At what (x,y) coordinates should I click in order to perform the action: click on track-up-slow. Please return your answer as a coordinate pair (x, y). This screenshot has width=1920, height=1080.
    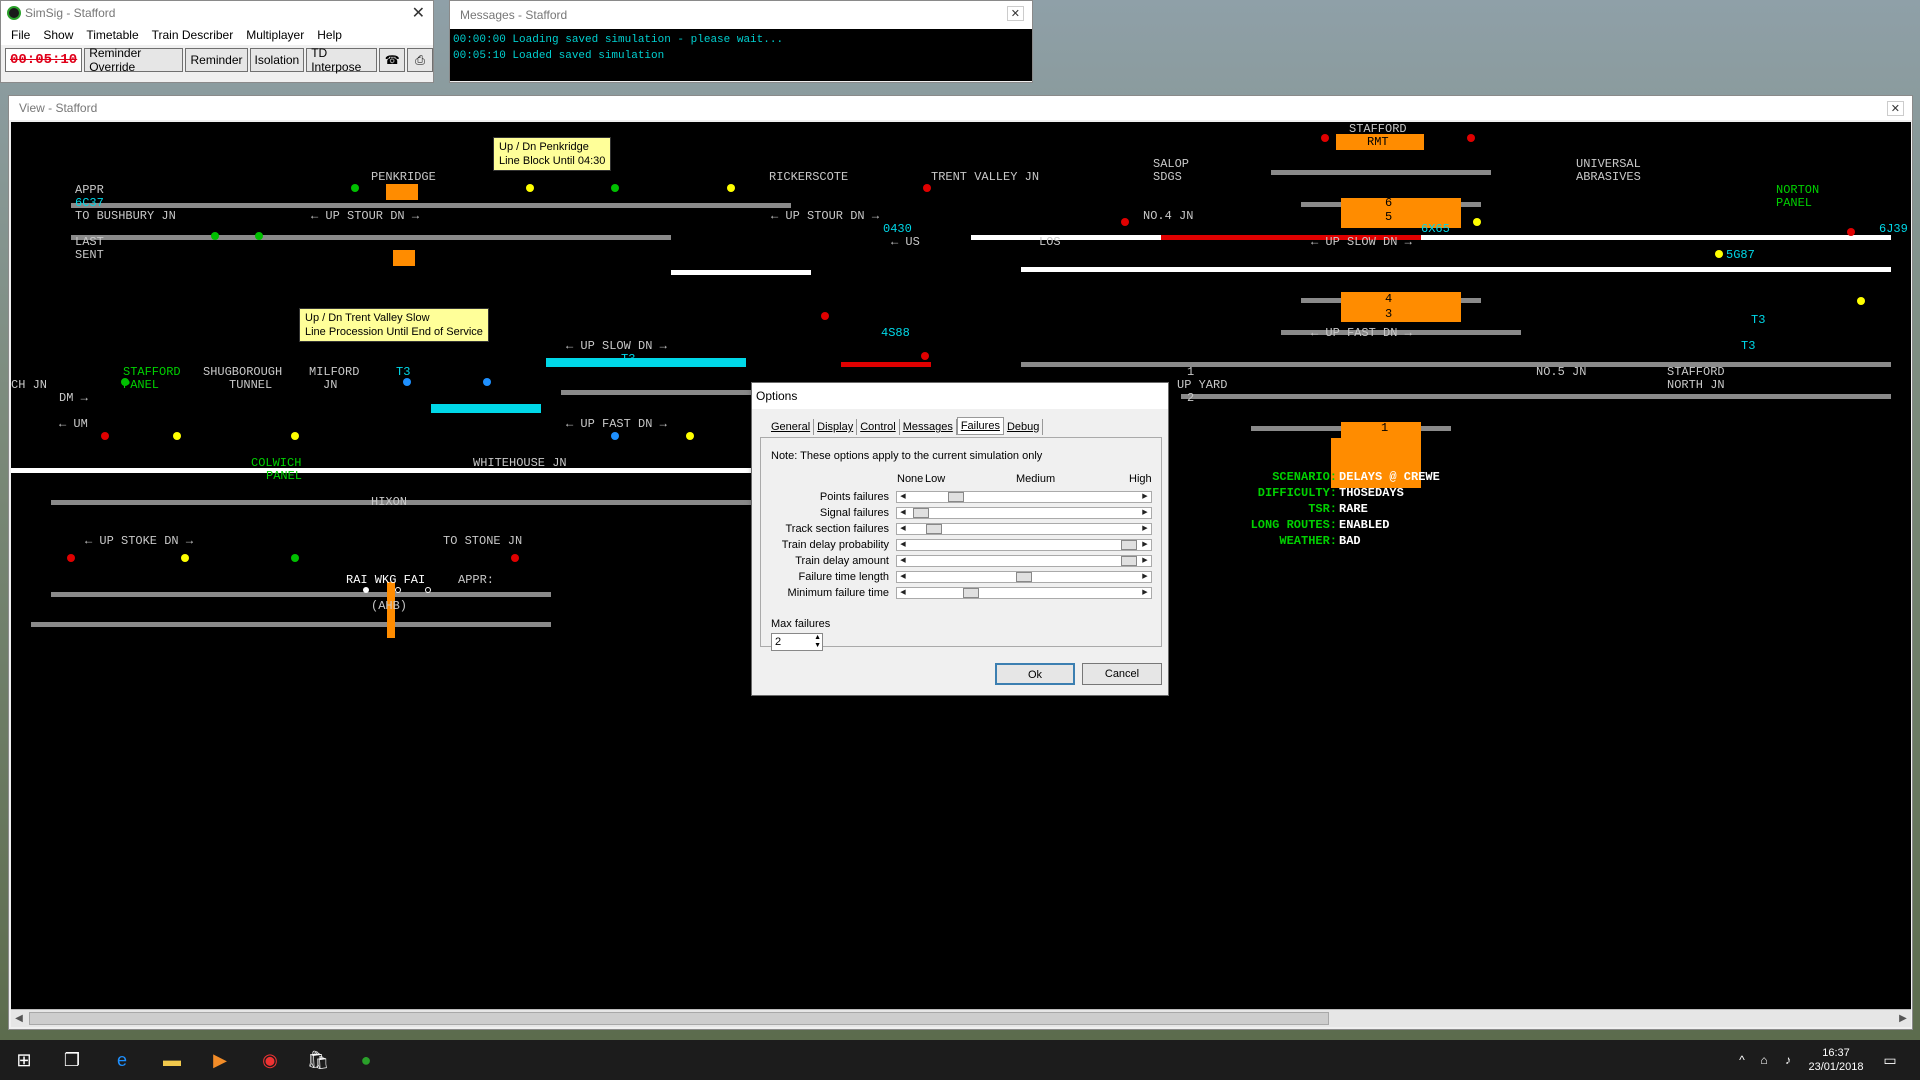
    Looking at the image, I should click on (1456, 269).